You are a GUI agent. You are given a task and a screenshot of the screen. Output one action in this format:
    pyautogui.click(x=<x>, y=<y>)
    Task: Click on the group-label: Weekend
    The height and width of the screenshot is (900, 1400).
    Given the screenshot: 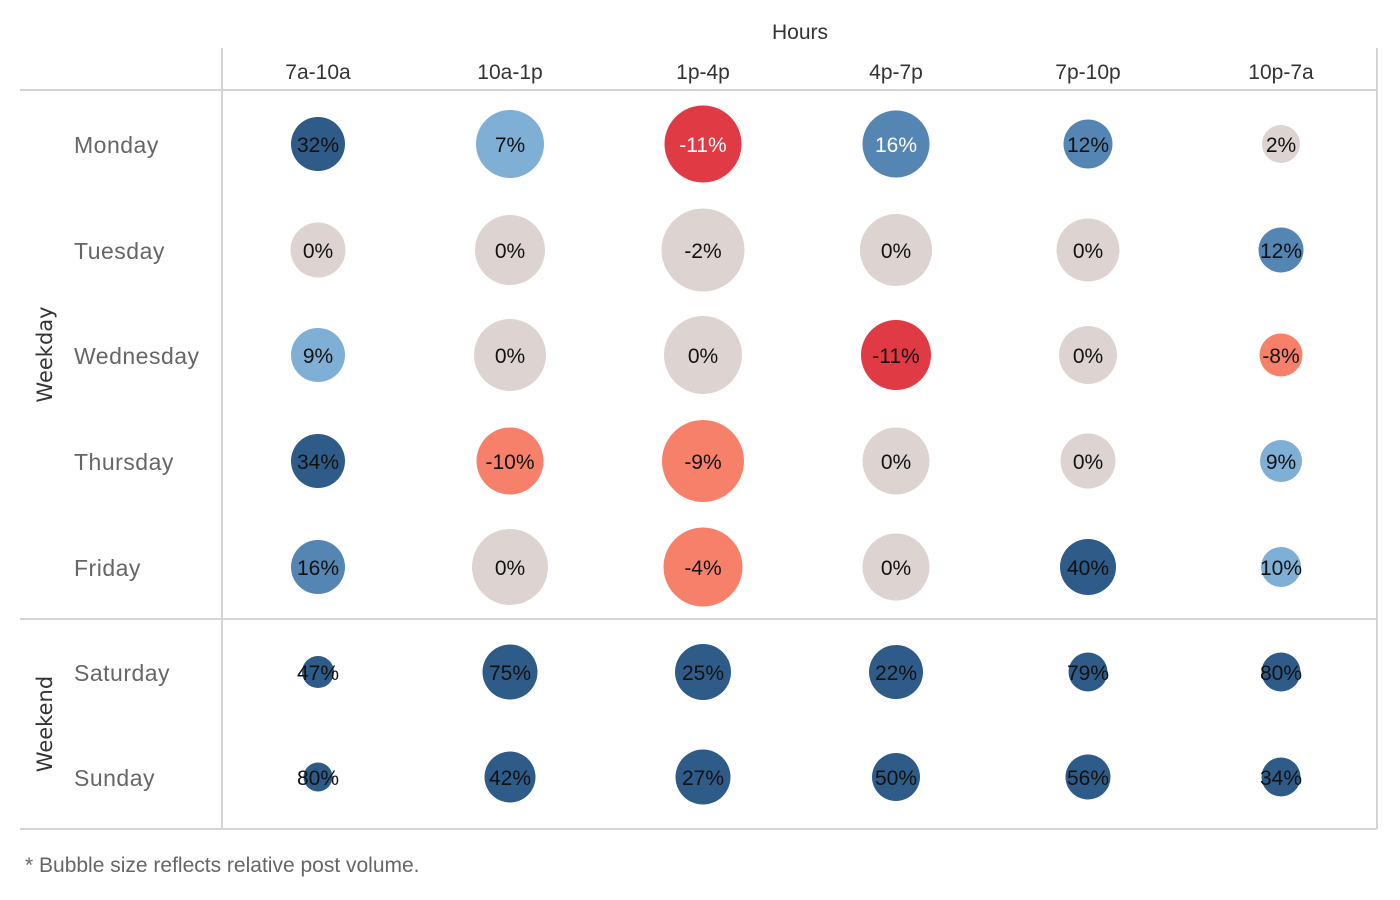 What is the action you would take?
    pyautogui.click(x=45, y=724)
    